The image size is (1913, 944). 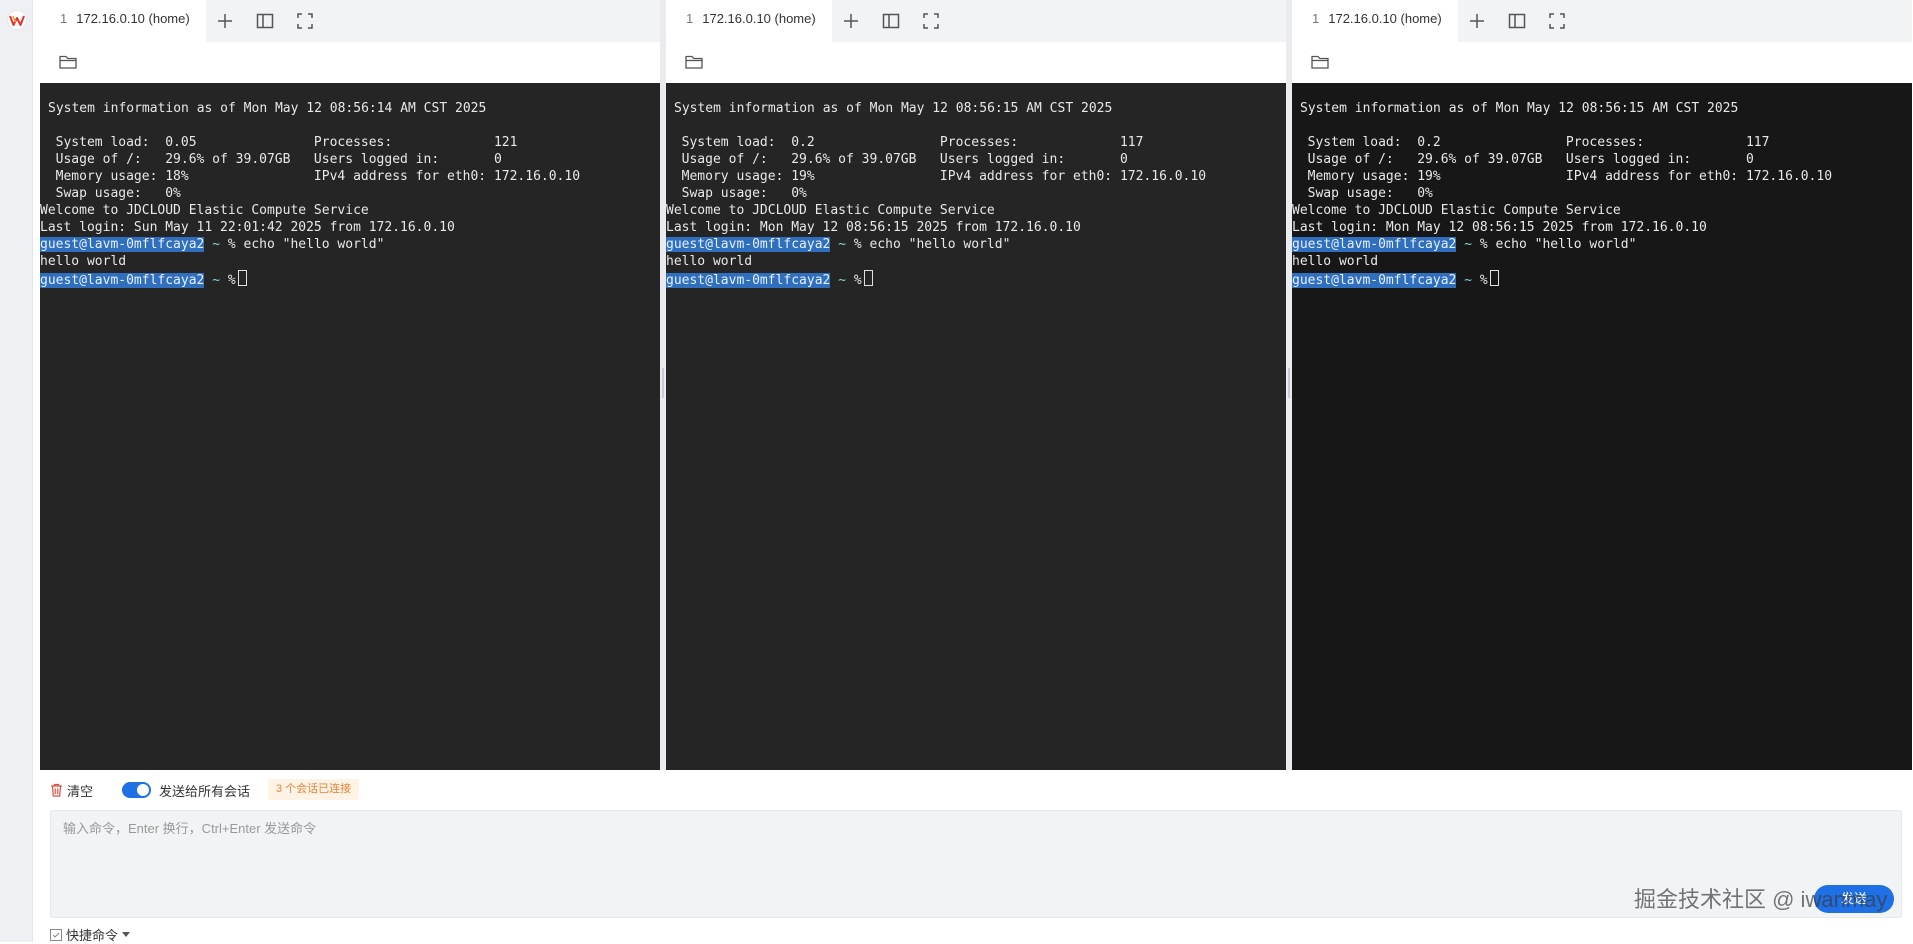 What do you see at coordinates (56, 790) in the screenshot?
I see `trash-icon` at bounding box center [56, 790].